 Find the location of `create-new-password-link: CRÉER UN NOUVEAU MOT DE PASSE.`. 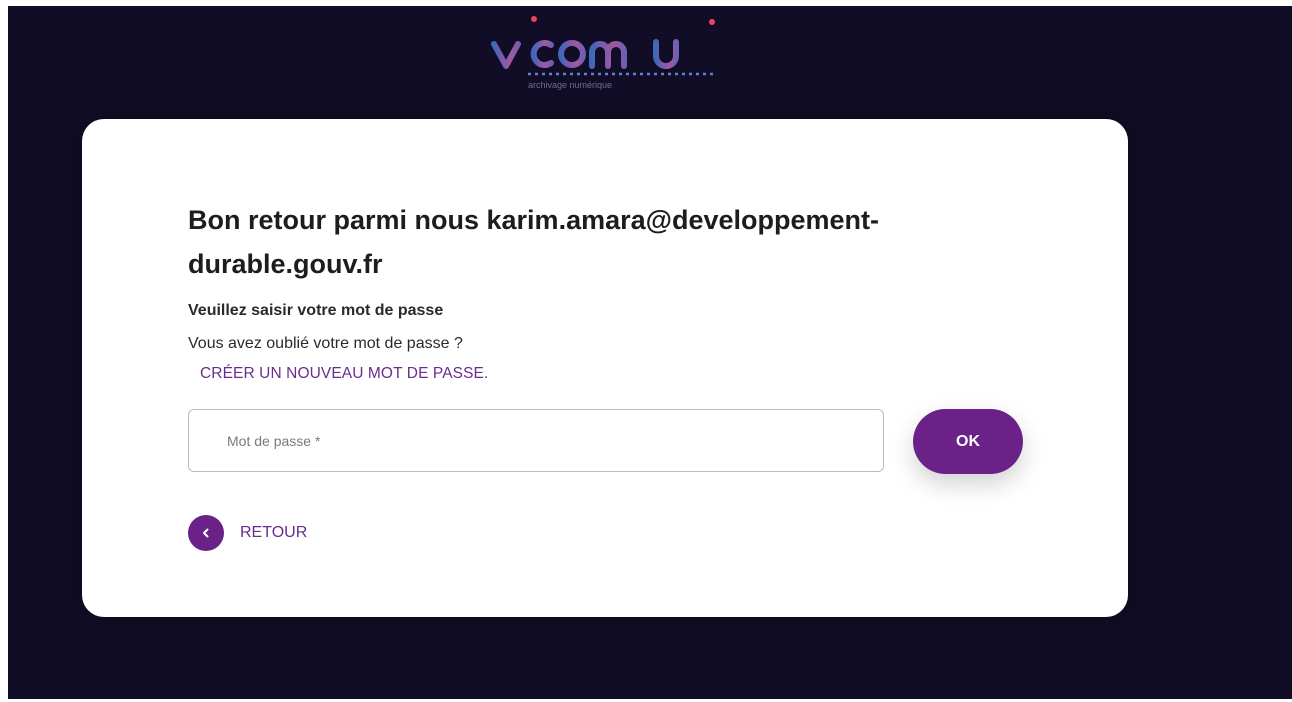

create-new-password-link: CRÉER UN NOUVEAU MOT DE PASSE. is located at coordinates (344, 374).